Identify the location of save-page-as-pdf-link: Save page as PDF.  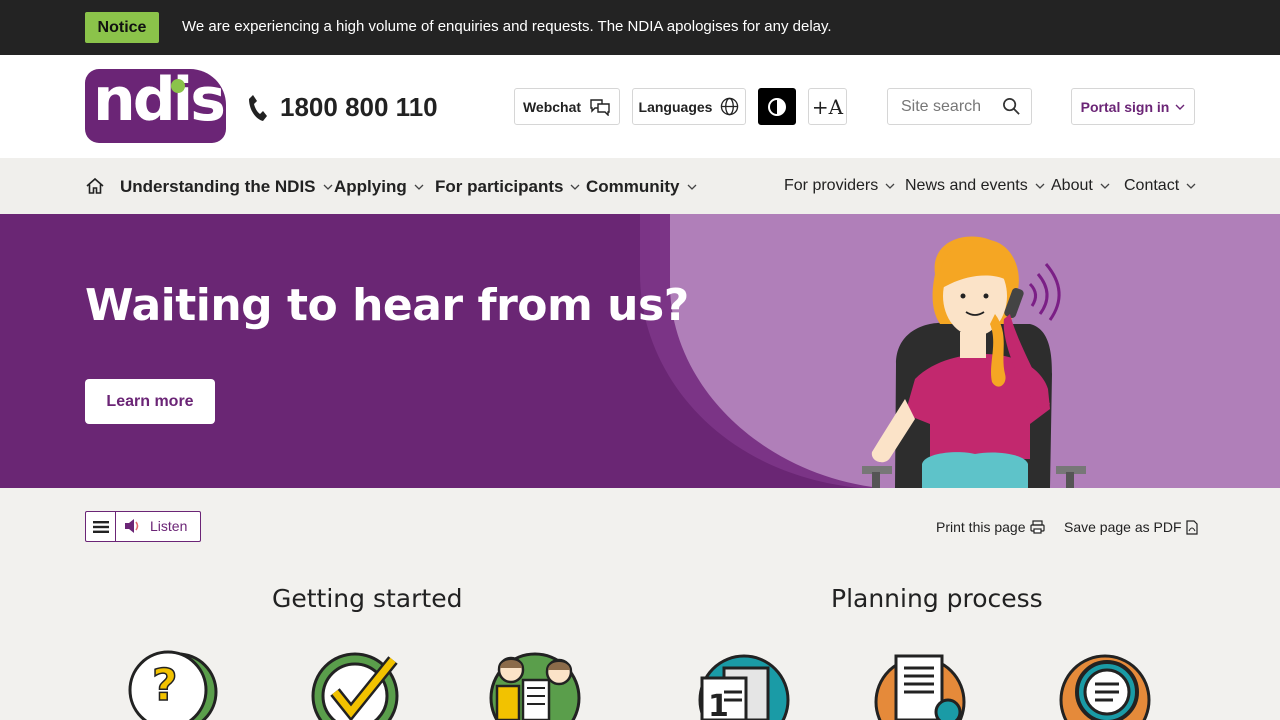
(1131, 527).